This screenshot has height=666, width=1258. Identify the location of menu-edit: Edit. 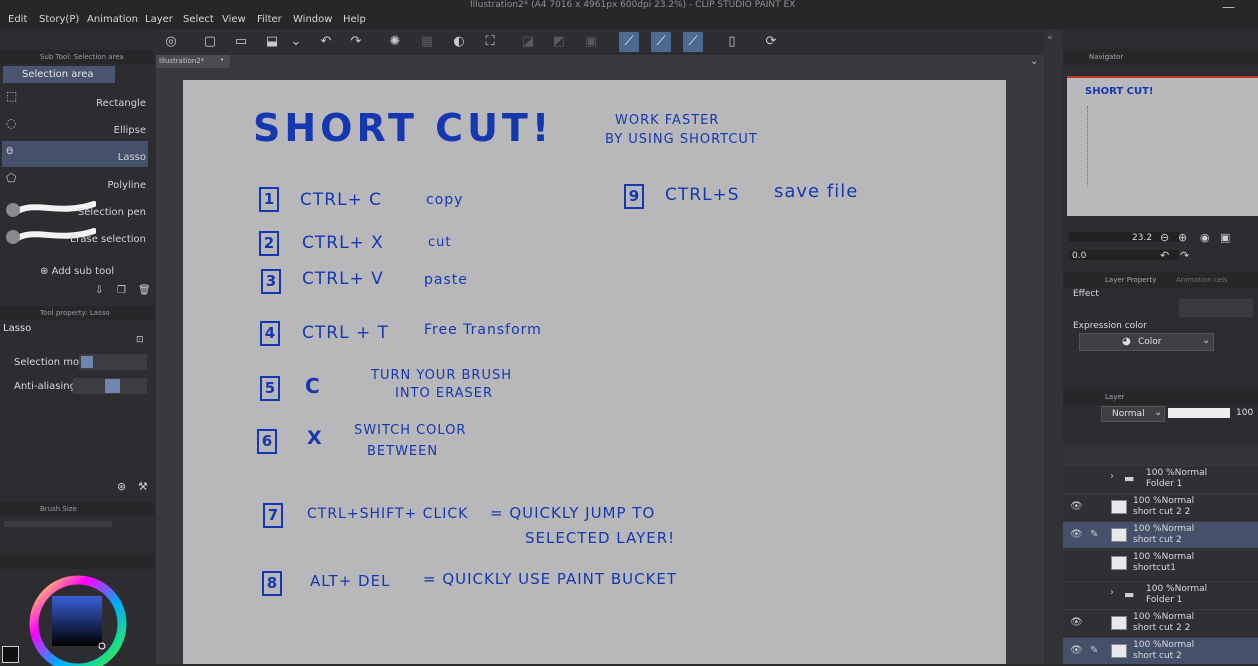
(17, 19).